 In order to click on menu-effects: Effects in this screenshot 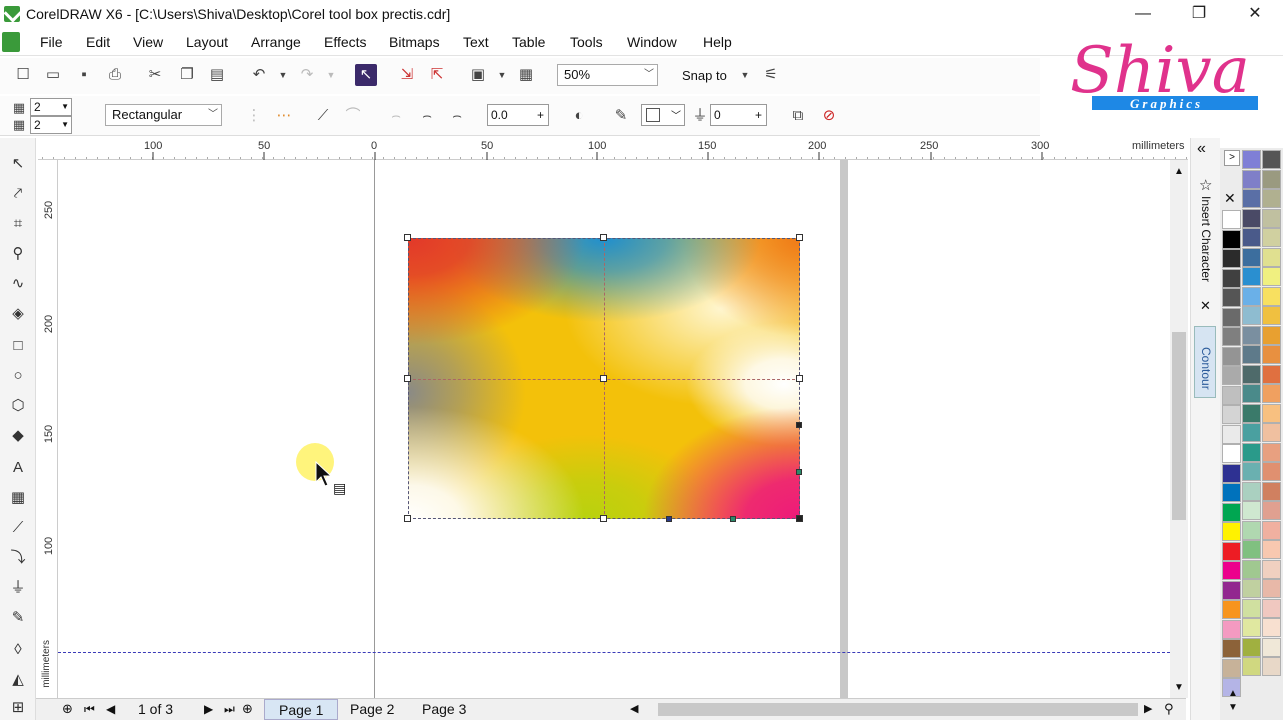, I will do `click(345, 42)`.